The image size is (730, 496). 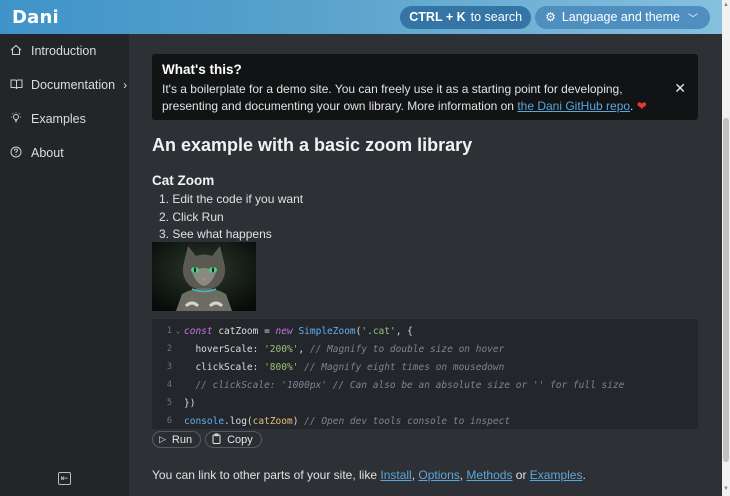 What do you see at coordinates (64, 478) in the screenshot?
I see `collapse-sidebar-icon: ⇤` at bounding box center [64, 478].